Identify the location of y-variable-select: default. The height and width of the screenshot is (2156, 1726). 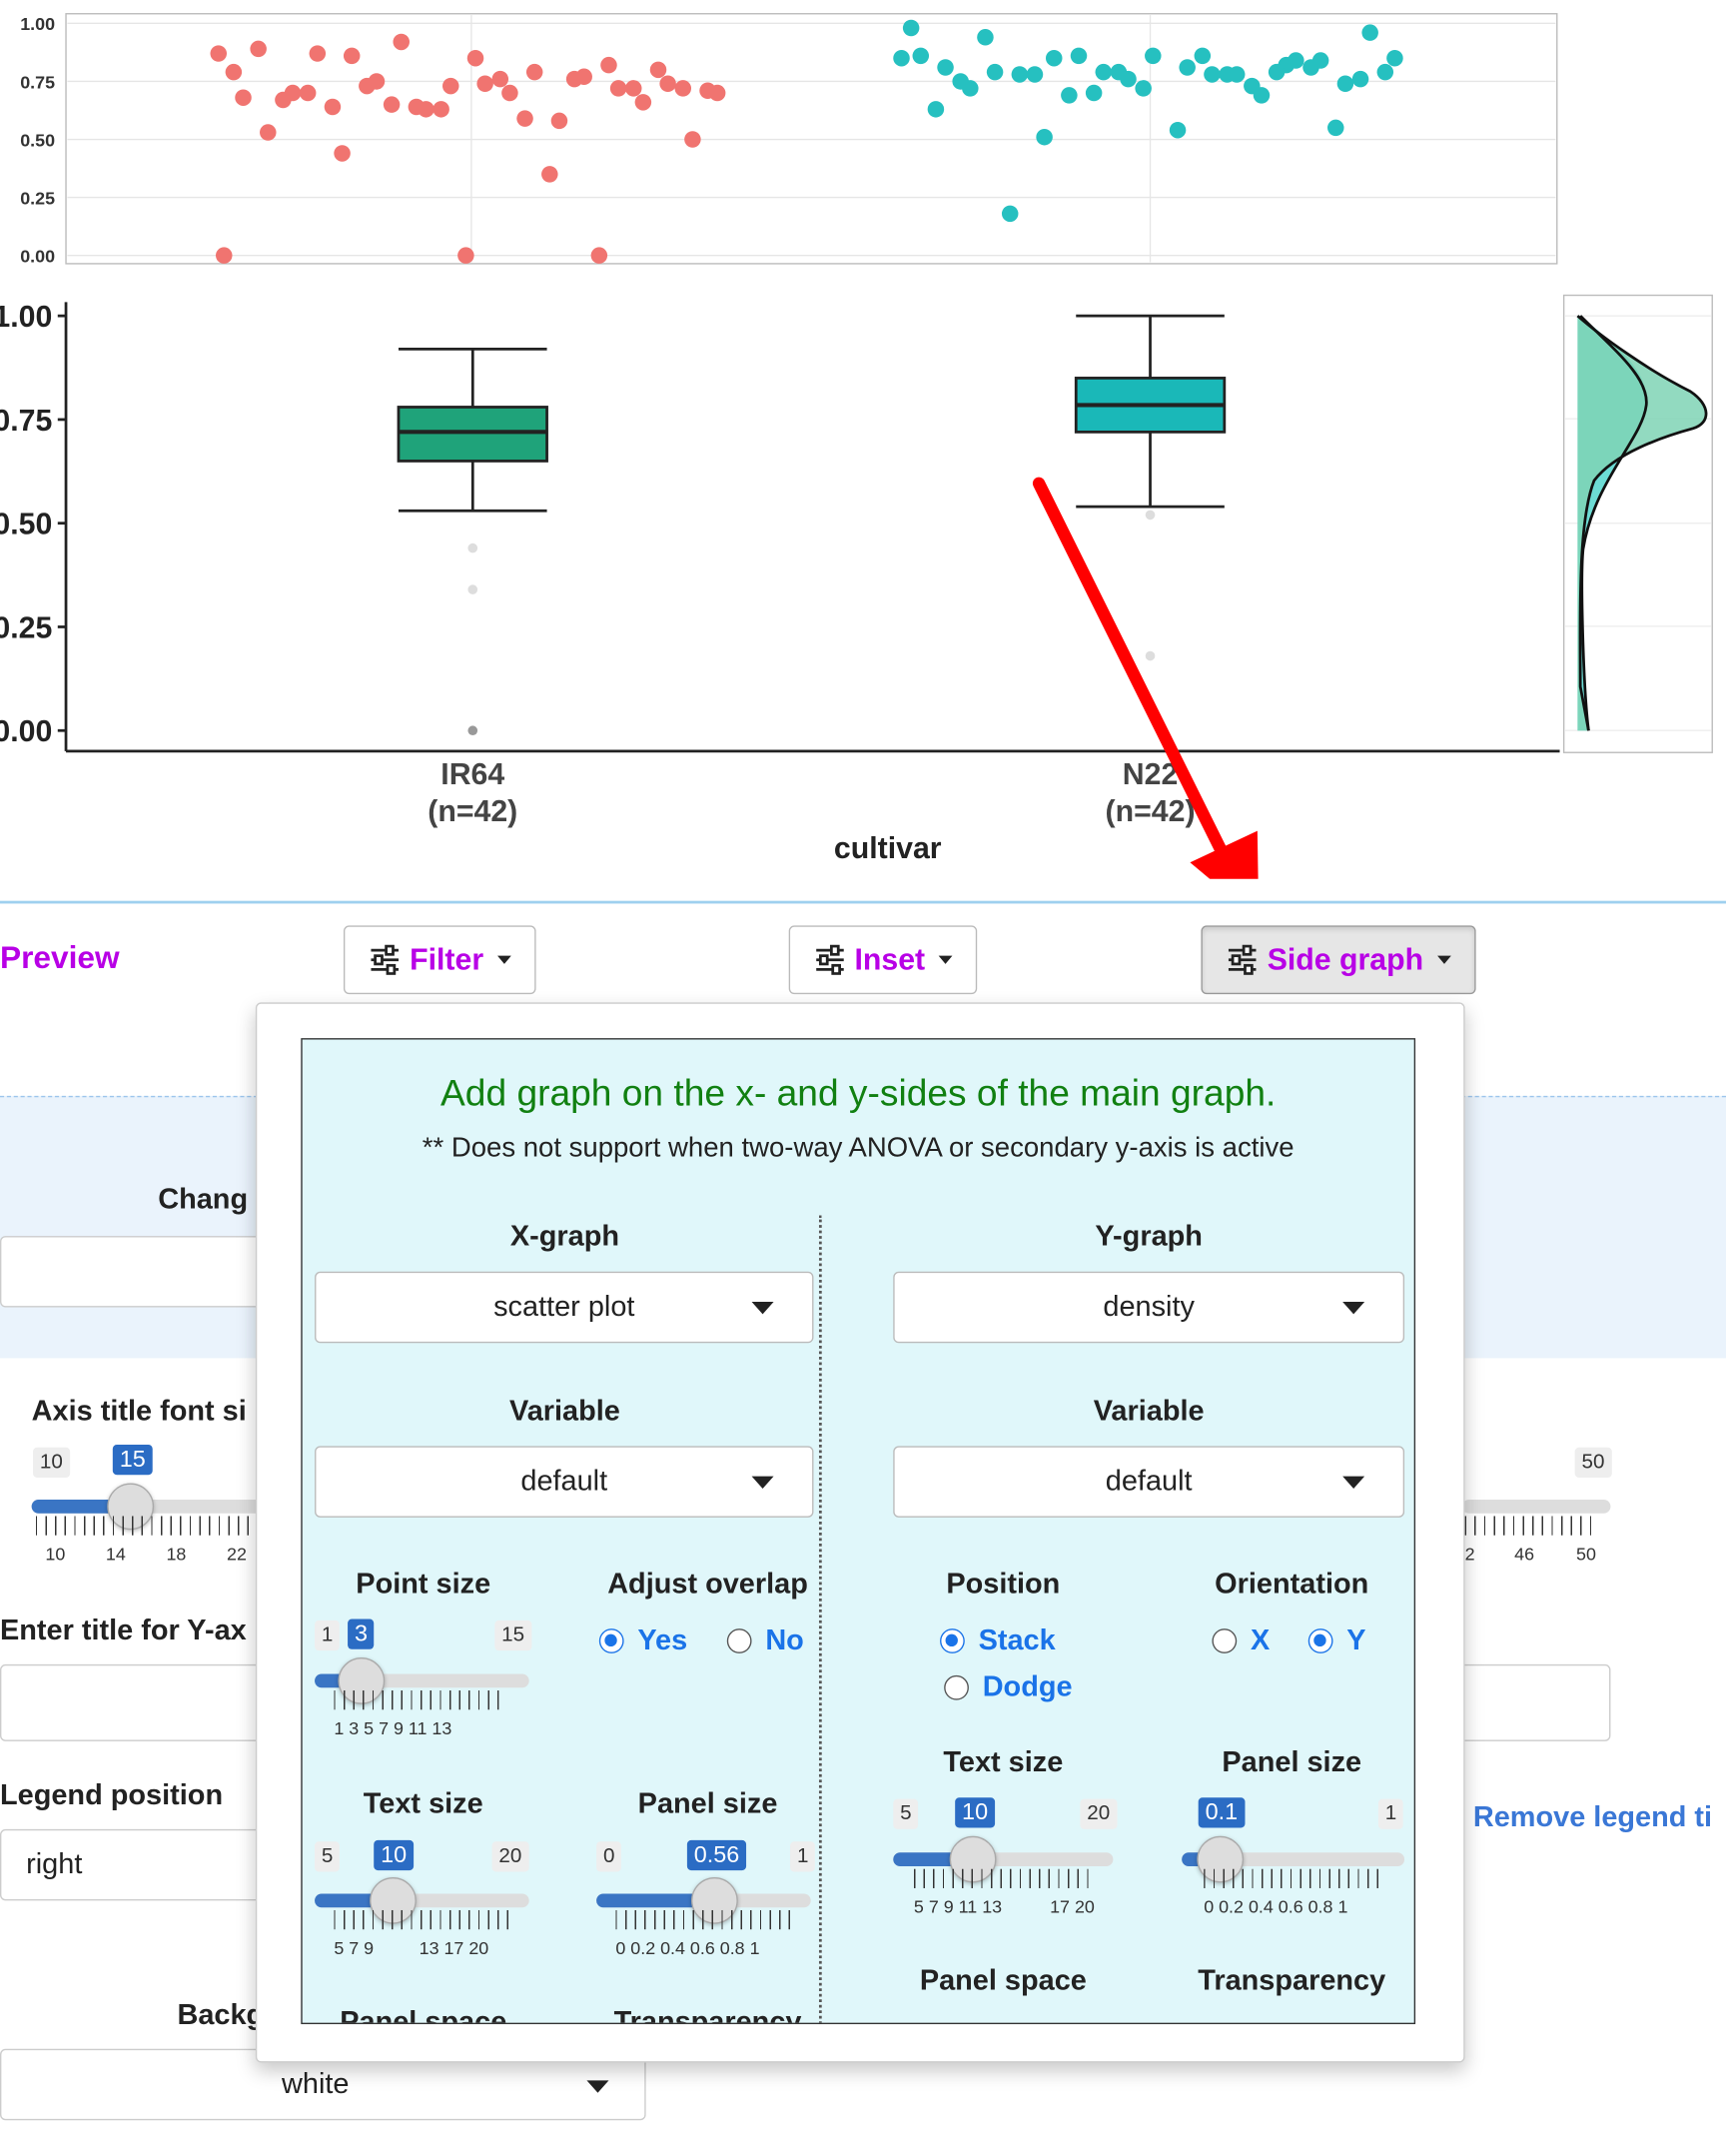
(1149, 1482).